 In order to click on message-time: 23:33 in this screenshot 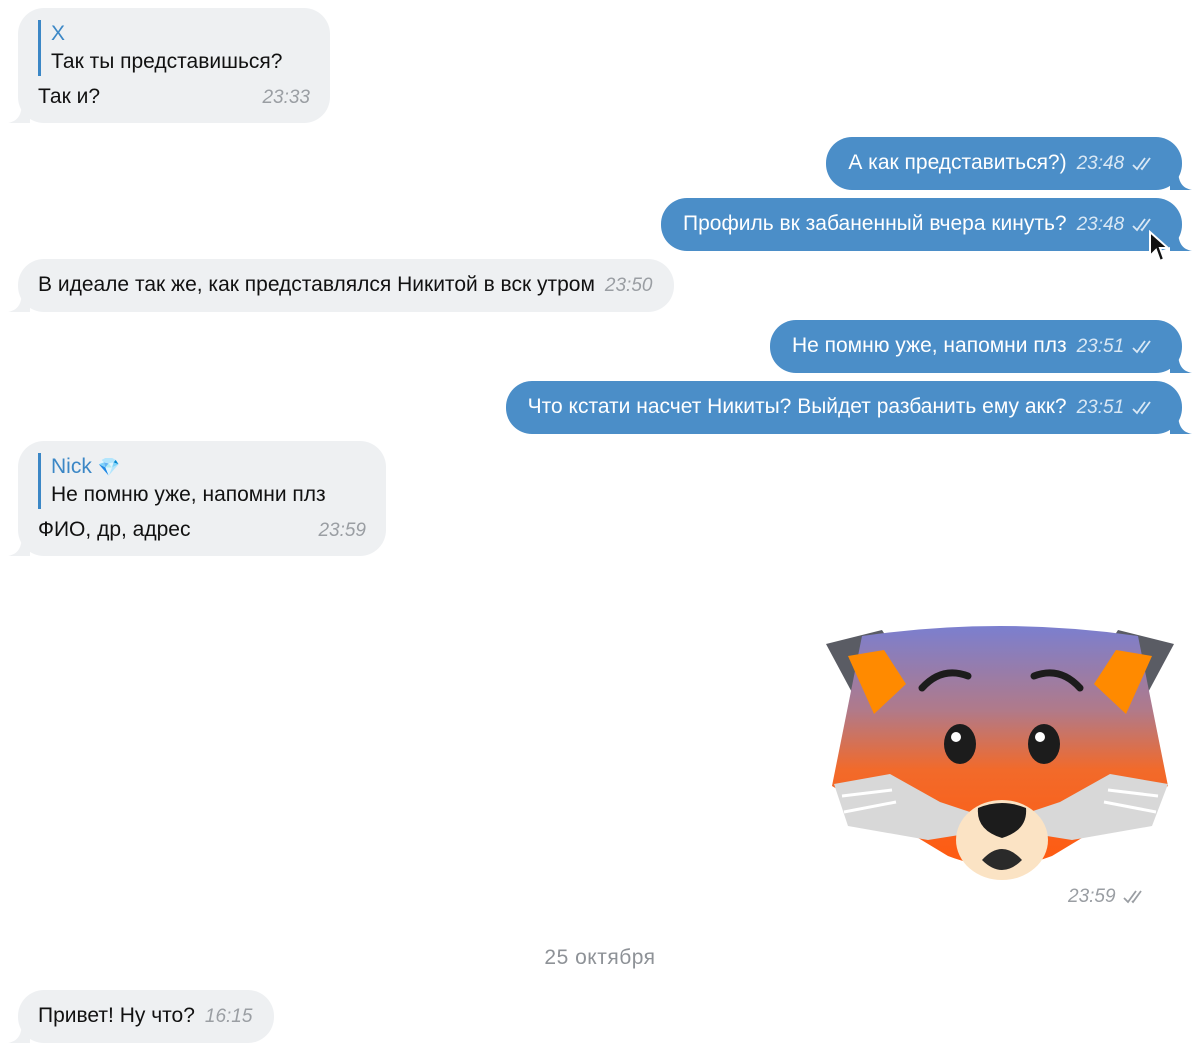, I will do `click(286, 97)`.